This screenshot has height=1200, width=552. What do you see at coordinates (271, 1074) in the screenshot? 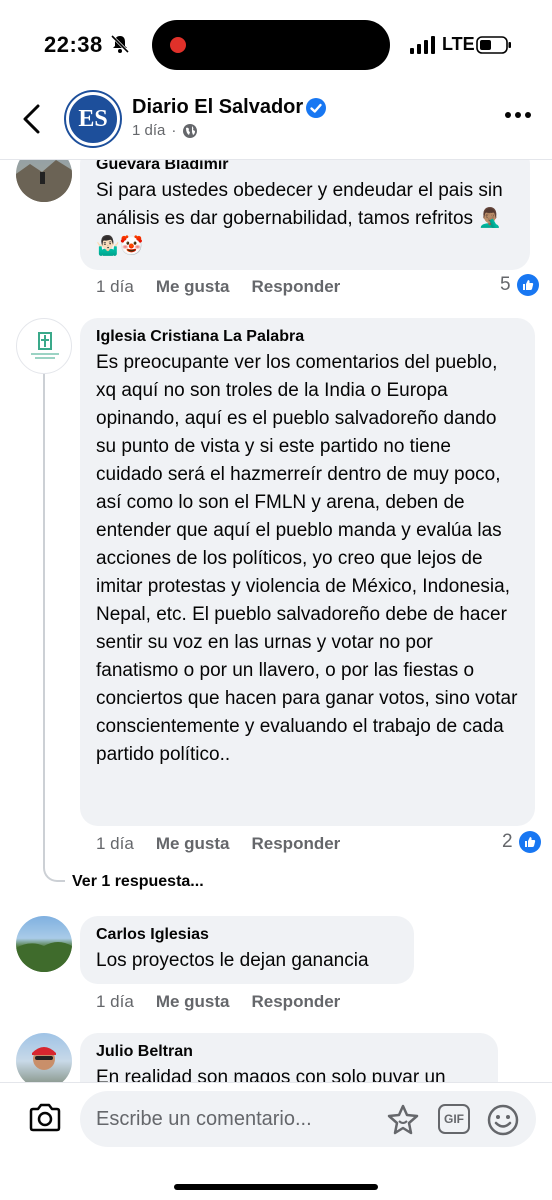
I see `comment-text: En realidad son magos con solo puyar un` at bounding box center [271, 1074].